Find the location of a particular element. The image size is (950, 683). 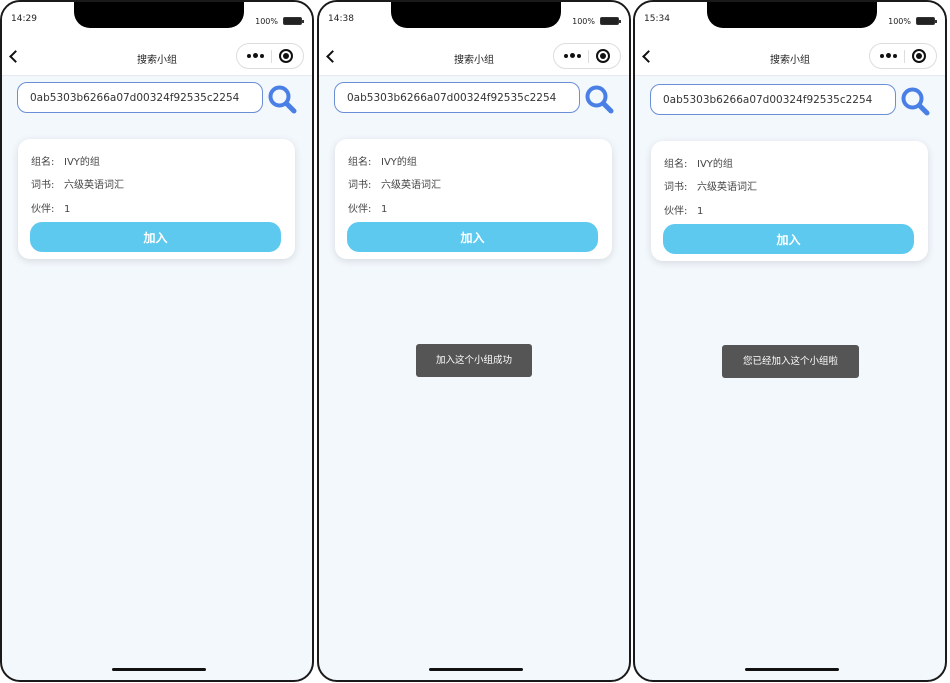

status-time: 14:38 is located at coordinates (341, 19).